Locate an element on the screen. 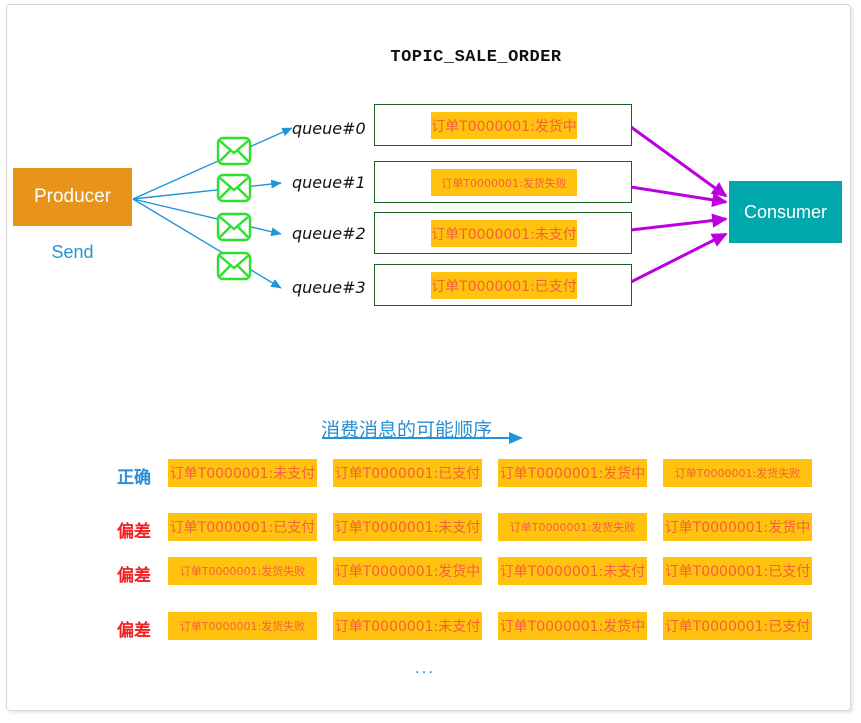  queue-message-1: 订单T0000001:发货失败 is located at coordinates (504, 182).